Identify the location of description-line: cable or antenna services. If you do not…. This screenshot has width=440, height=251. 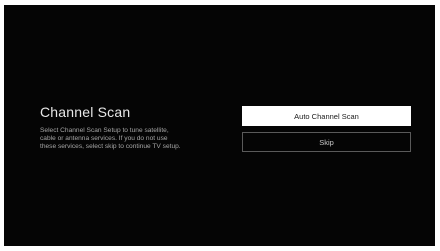
(104, 138).